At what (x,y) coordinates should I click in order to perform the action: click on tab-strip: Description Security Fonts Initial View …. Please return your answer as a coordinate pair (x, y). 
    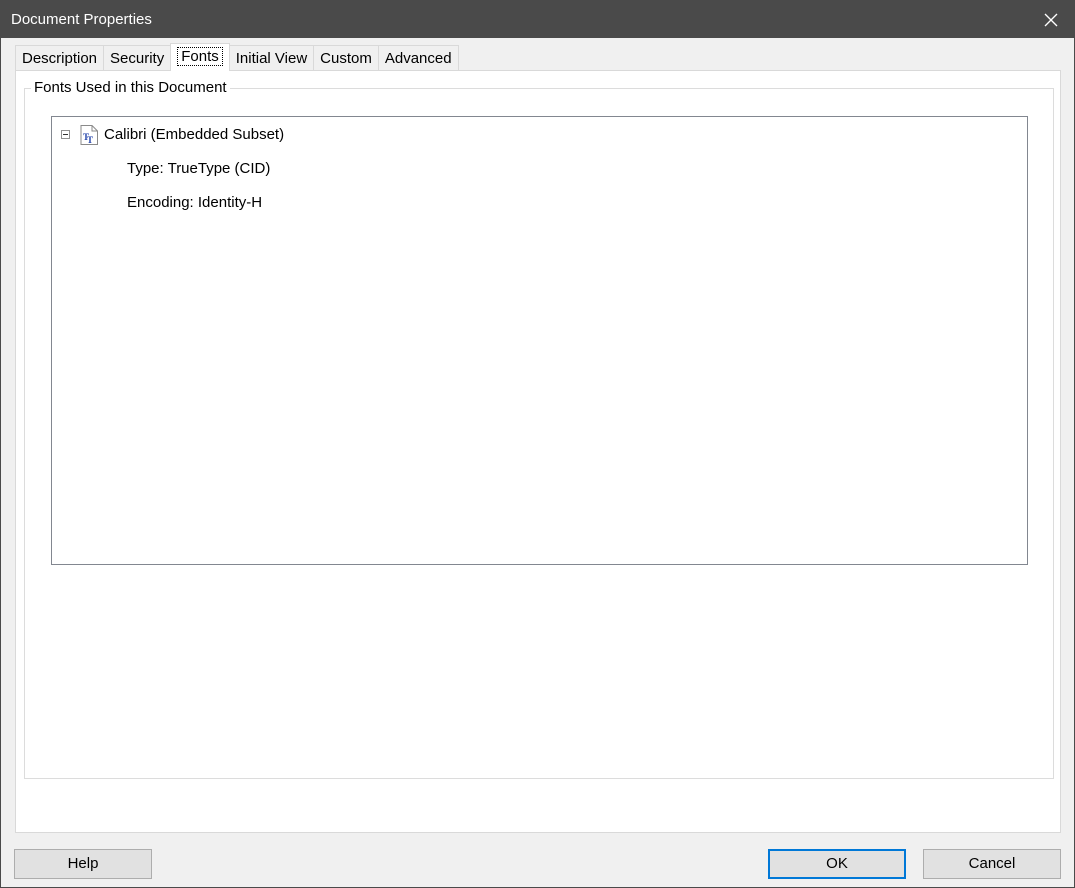
    Looking at the image, I should click on (237, 57).